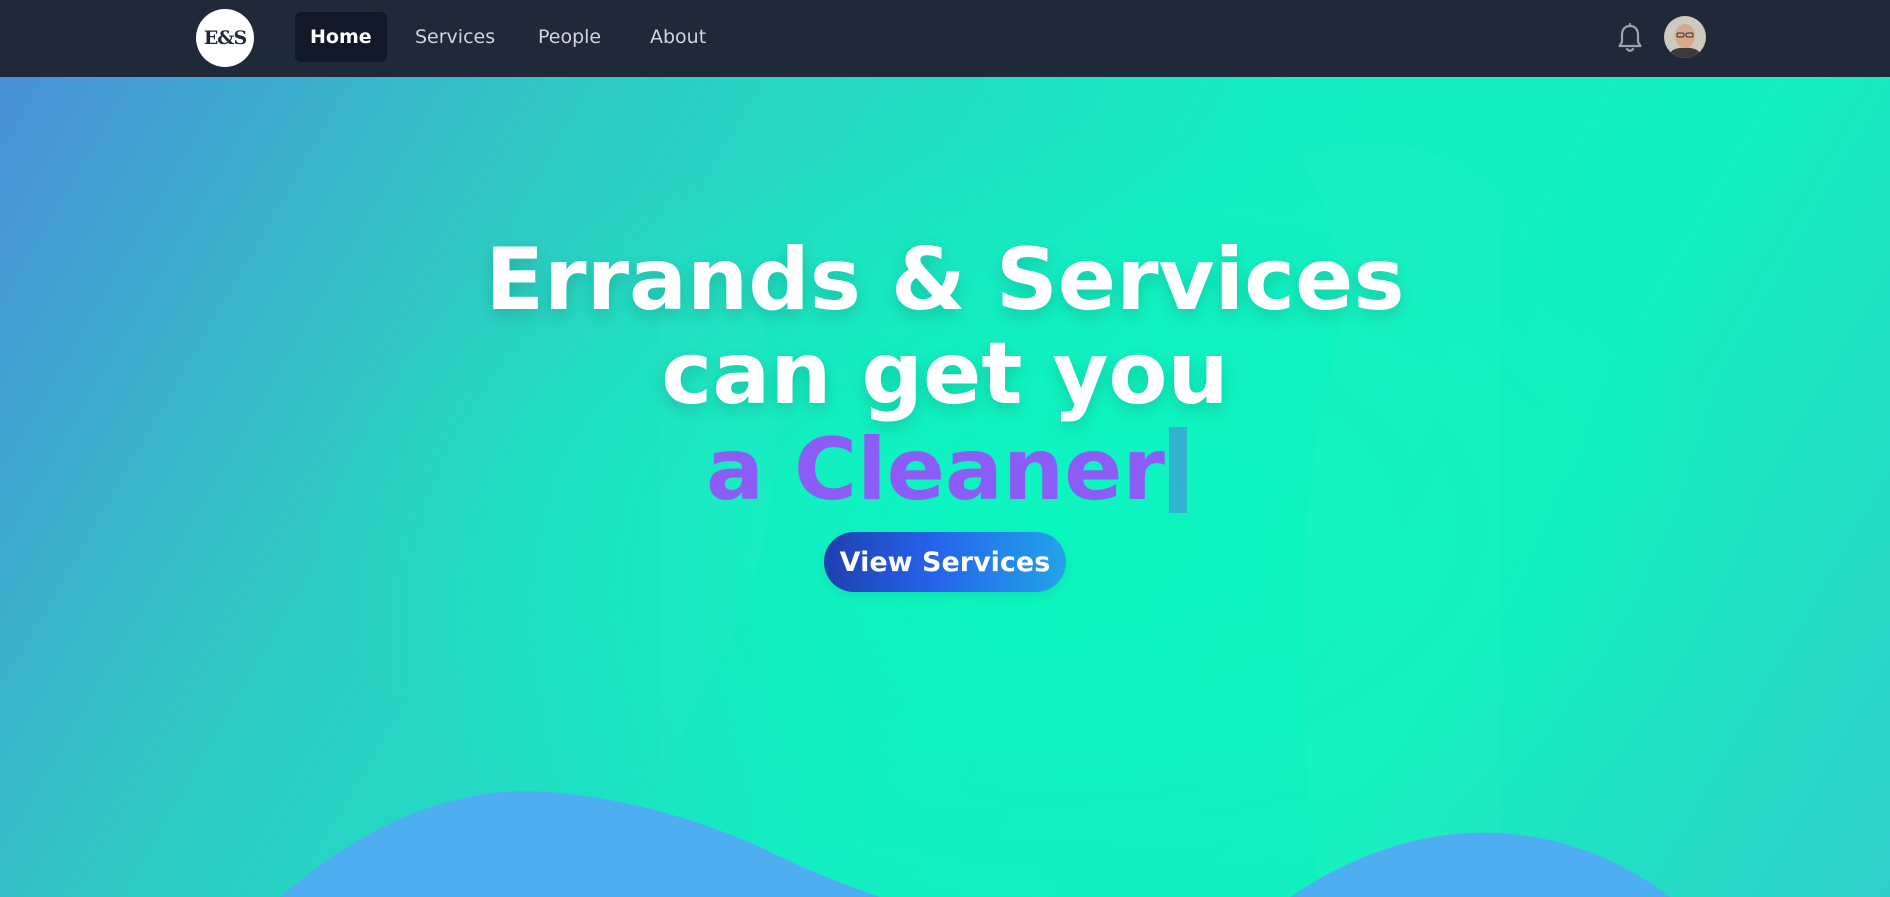 The height and width of the screenshot is (897, 1890). Describe the element at coordinates (455, 37) in the screenshot. I see `nav-item-services: Services` at that location.